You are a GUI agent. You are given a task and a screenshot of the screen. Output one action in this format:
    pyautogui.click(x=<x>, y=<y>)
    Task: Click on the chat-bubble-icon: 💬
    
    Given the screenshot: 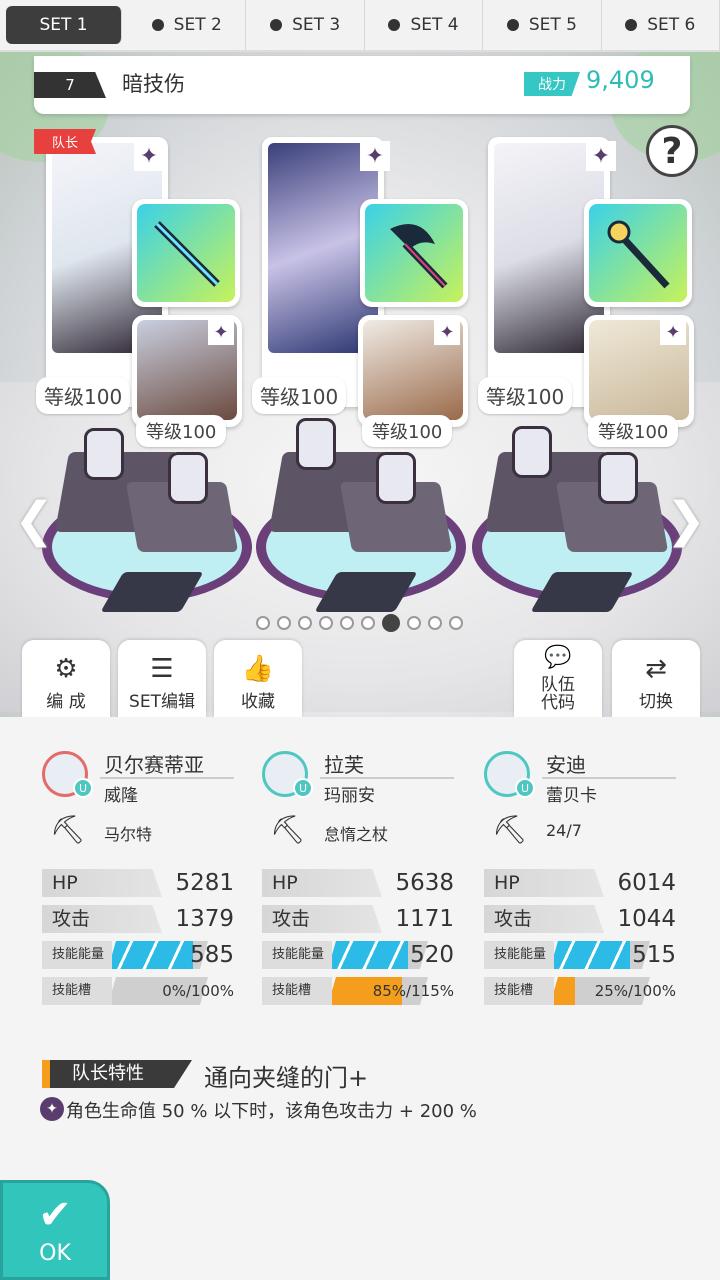 What is the action you would take?
    pyautogui.click(x=558, y=657)
    